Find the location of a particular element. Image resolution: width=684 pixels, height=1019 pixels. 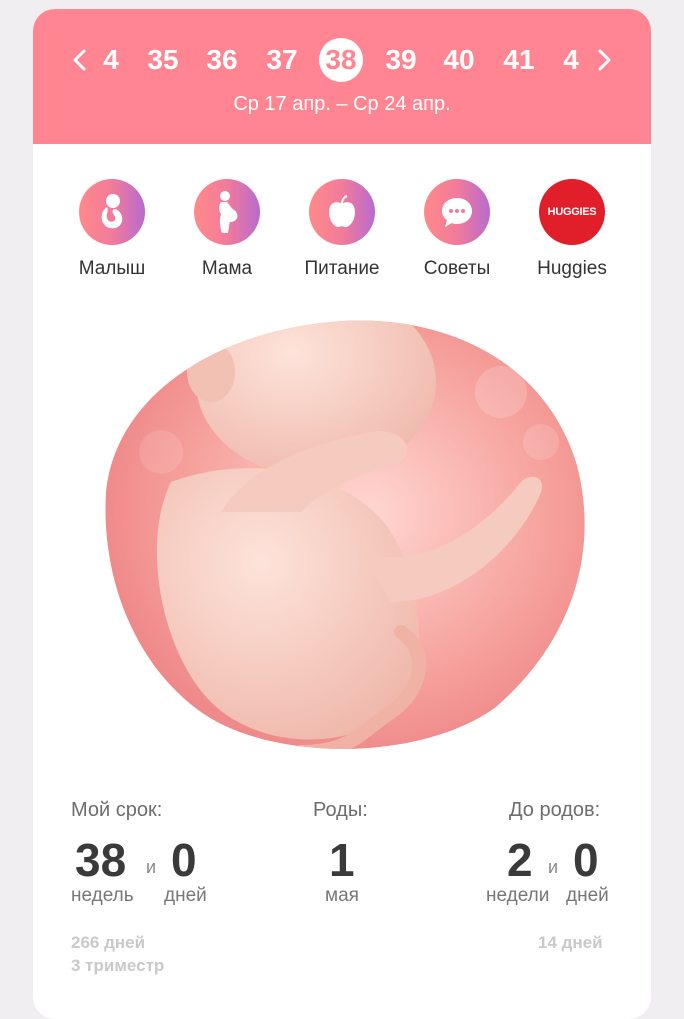

week-item: 35 is located at coordinates (163, 60).